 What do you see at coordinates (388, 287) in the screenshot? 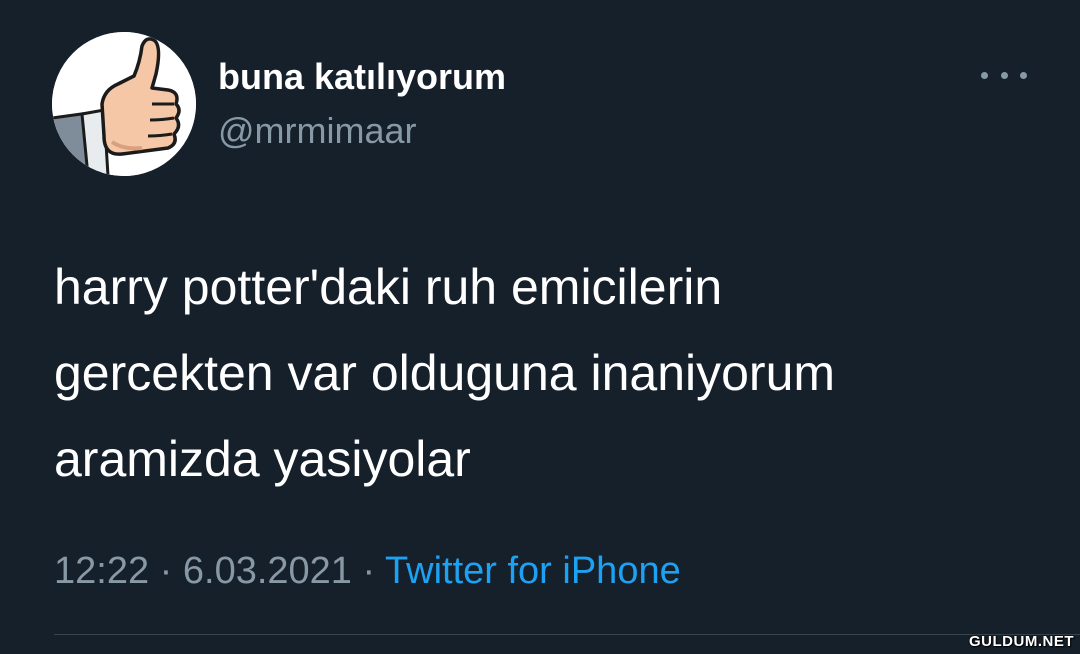
I see `tweet-text-line: harry potter'daki ruh emicilerin` at bounding box center [388, 287].